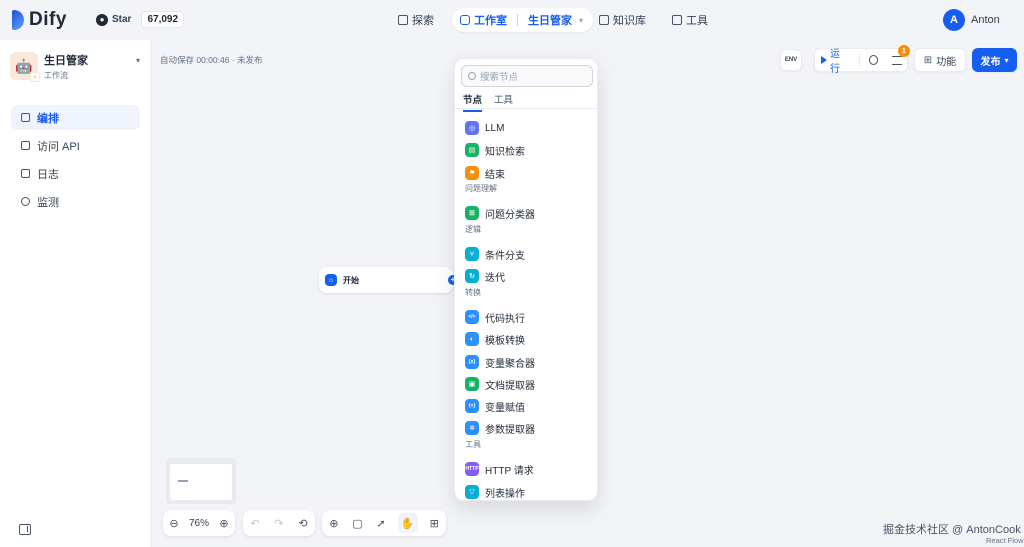 Image resolution: width=1024 pixels, height=547 pixels. What do you see at coordinates (495, 150) in the screenshot?
I see `node-option: ▤ 知识检索` at bounding box center [495, 150].